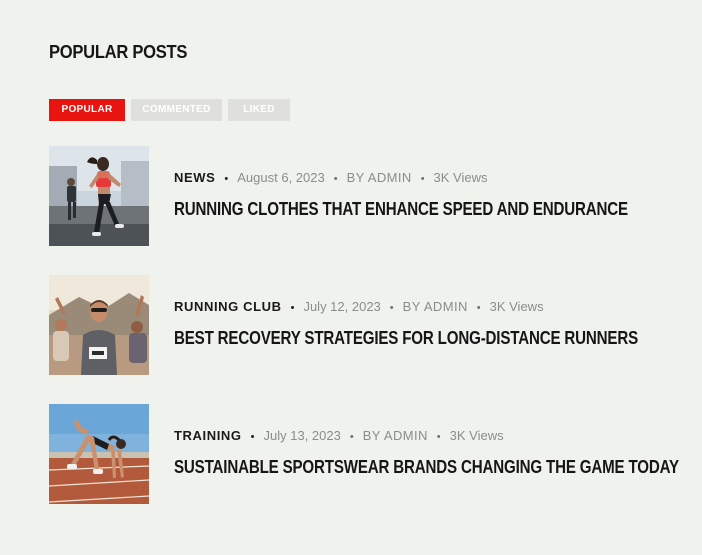  I want to click on post-thumbnail-sprinter-track, so click(99, 454).